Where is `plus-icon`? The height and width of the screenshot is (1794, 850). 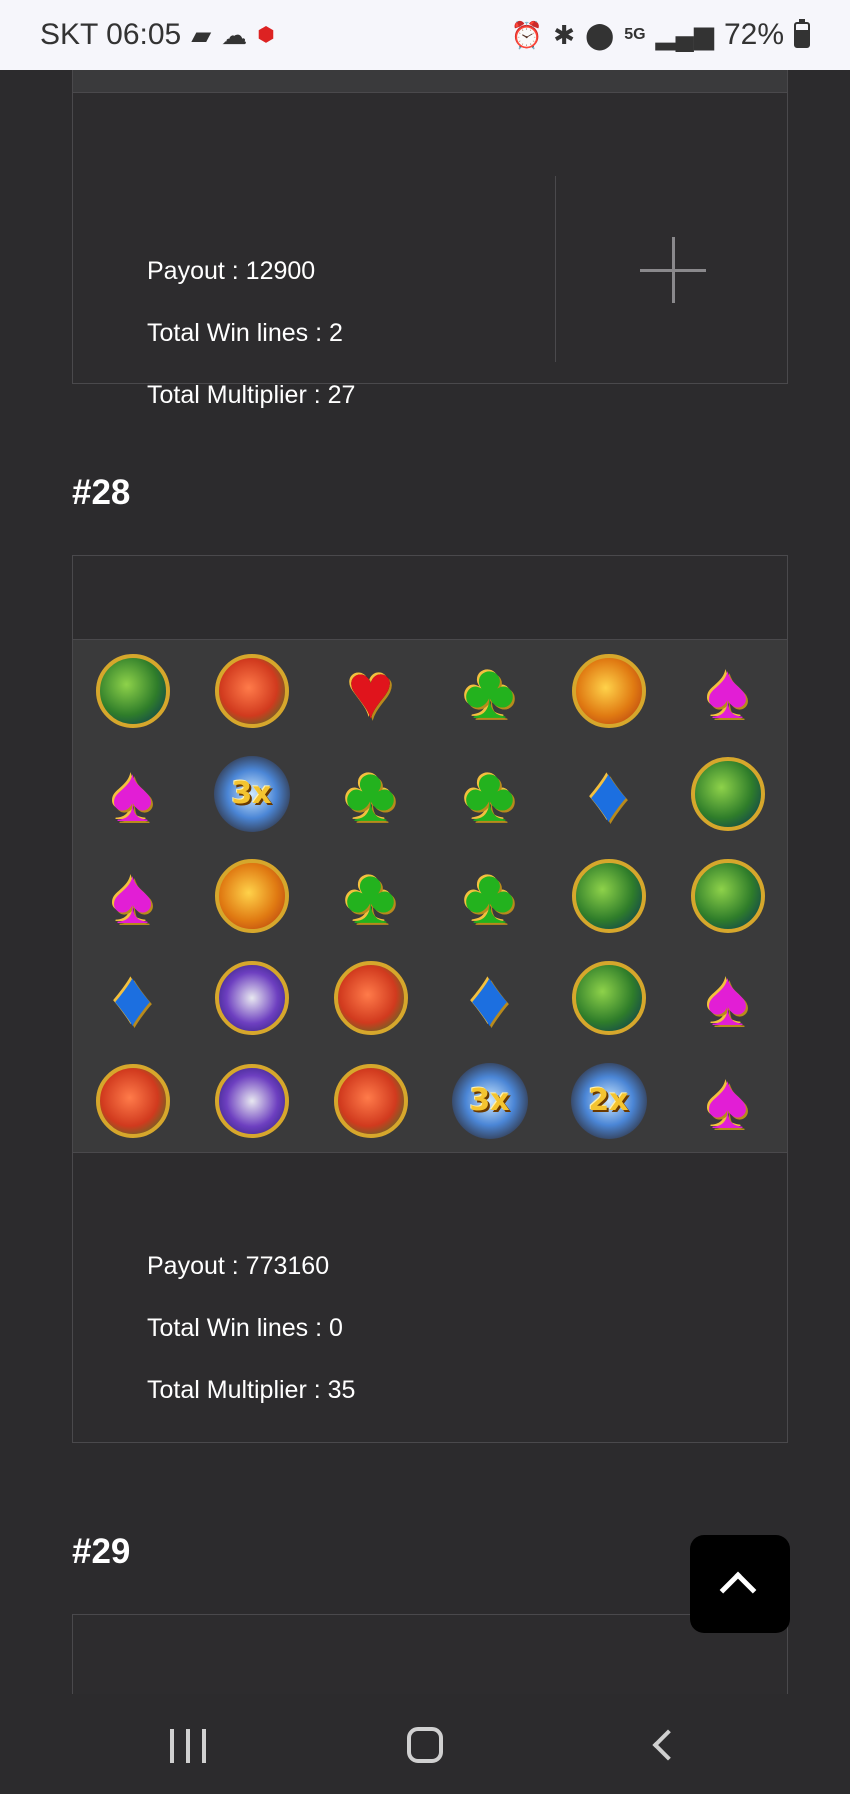
plus-icon is located at coordinates (673, 270).